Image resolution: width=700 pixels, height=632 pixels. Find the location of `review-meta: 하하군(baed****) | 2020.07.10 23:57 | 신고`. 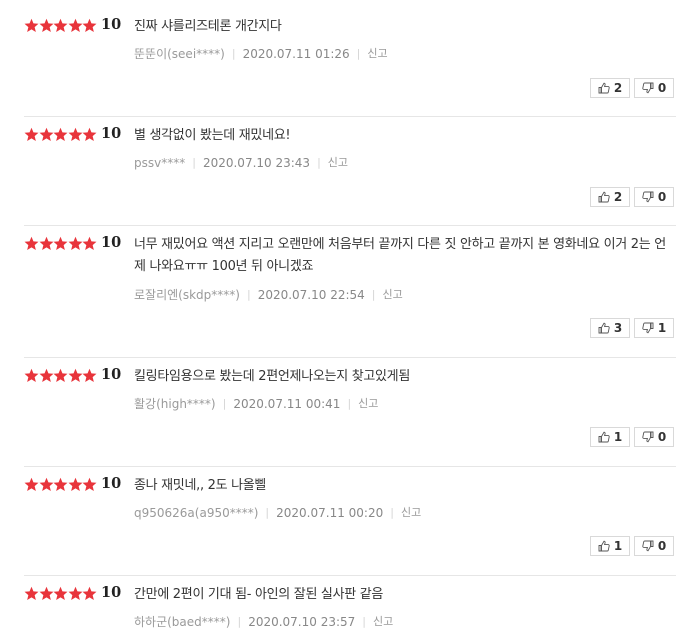

review-meta: 하하군(baed****) | 2020.07.10 23:57 | 신고 is located at coordinates (263, 622).